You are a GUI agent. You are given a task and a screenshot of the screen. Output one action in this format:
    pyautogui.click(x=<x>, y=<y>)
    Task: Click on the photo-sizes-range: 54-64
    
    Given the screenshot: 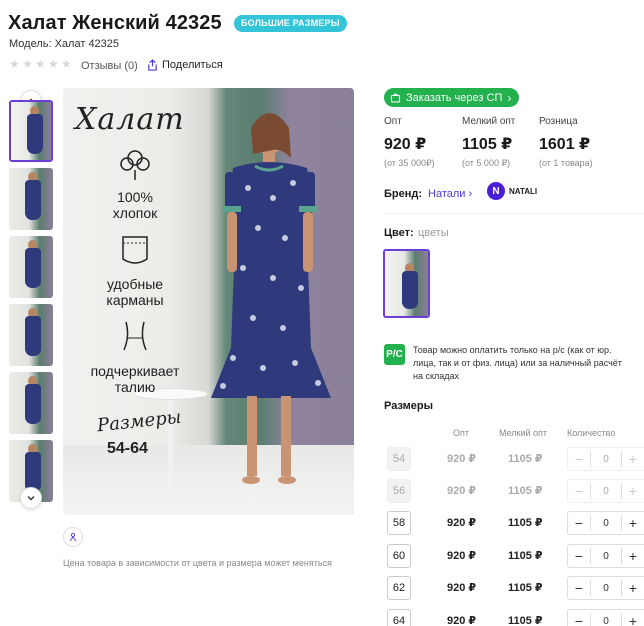 What is the action you would take?
    pyautogui.click(x=127, y=448)
    